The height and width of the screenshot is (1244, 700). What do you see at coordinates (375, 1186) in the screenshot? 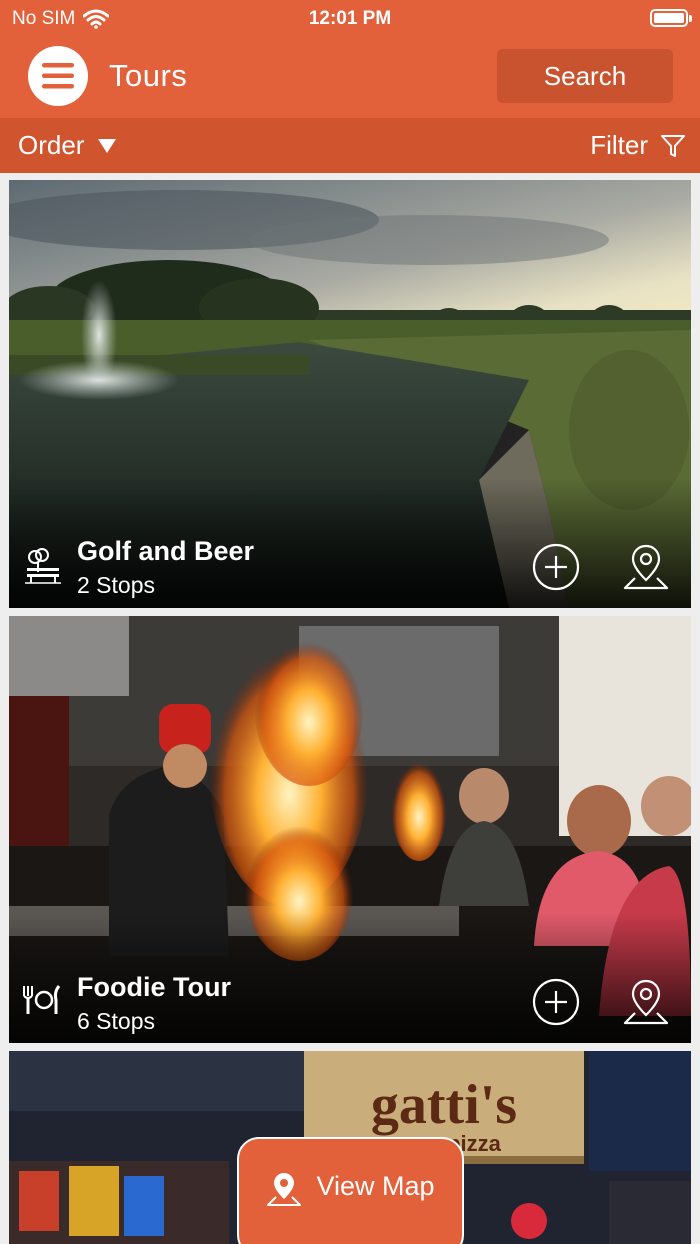
I see `view-map-label: View Map` at bounding box center [375, 1186].